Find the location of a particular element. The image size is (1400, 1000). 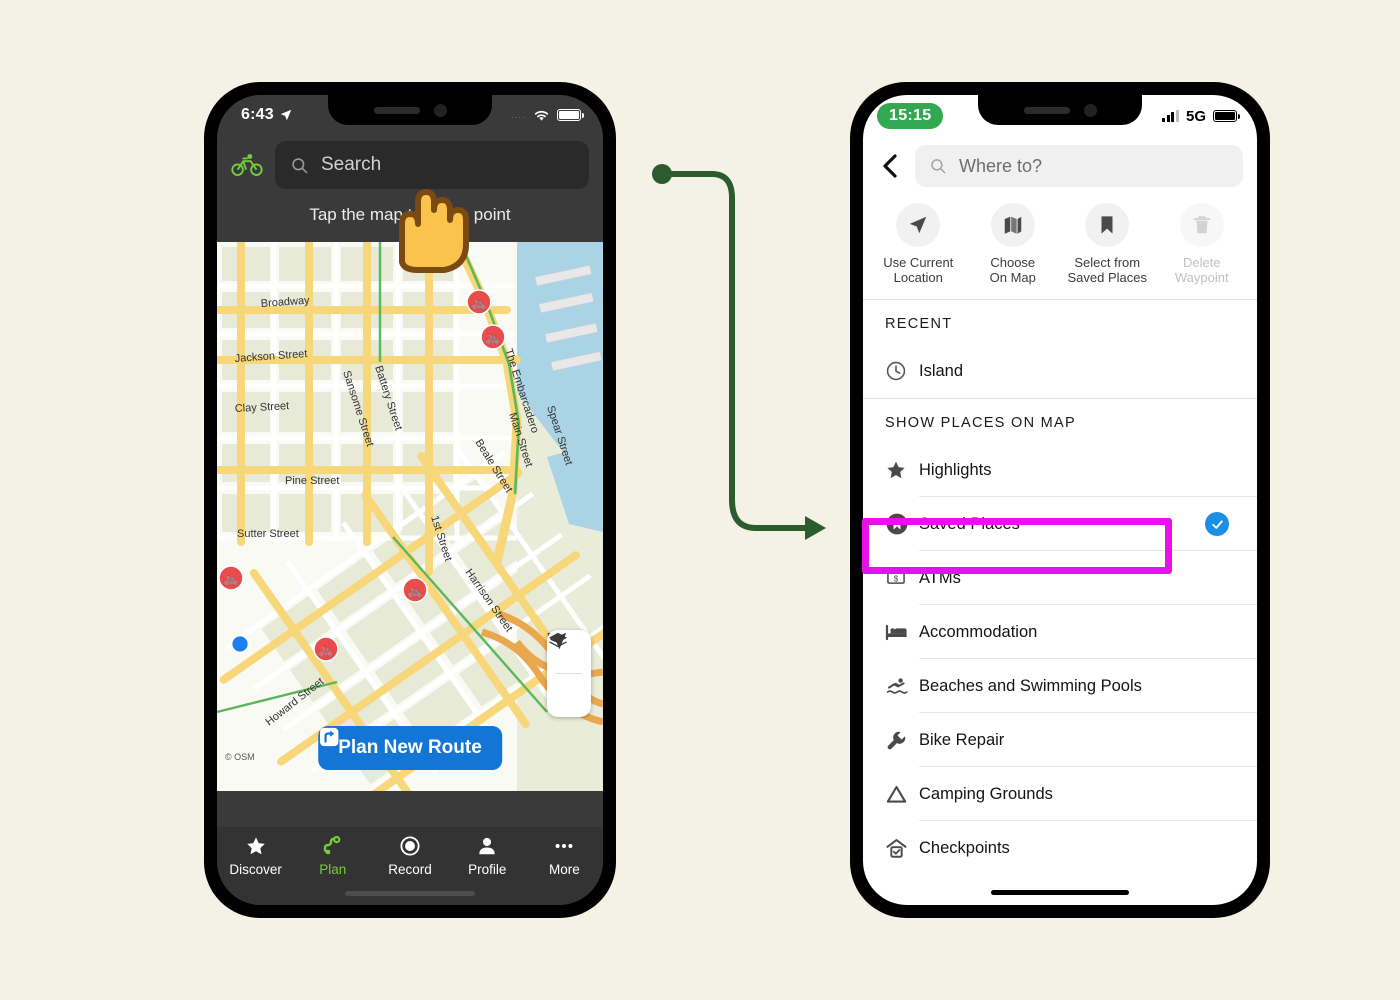

map-controls is located at coordinates (569, 673).